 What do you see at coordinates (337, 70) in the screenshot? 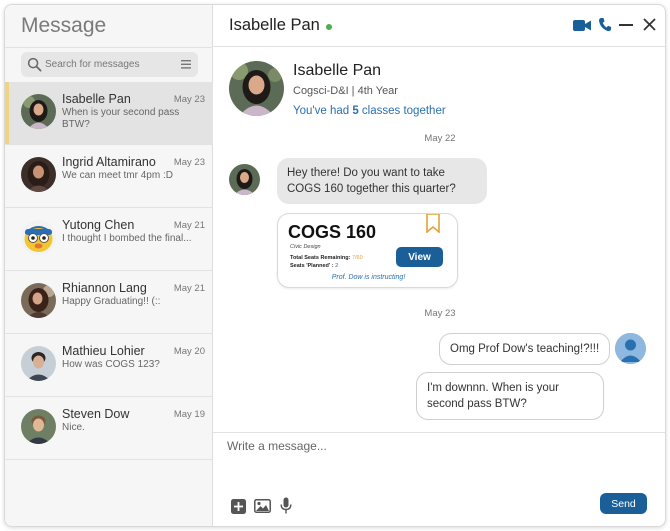
I see `profile-name: Isabelle Pan` at bounding box center [337, 70].